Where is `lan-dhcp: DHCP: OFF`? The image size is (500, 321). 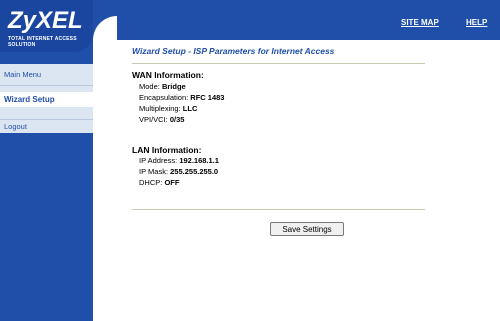
lan-dhcp: DHCP: OFF is located at coordinates (159, 182).